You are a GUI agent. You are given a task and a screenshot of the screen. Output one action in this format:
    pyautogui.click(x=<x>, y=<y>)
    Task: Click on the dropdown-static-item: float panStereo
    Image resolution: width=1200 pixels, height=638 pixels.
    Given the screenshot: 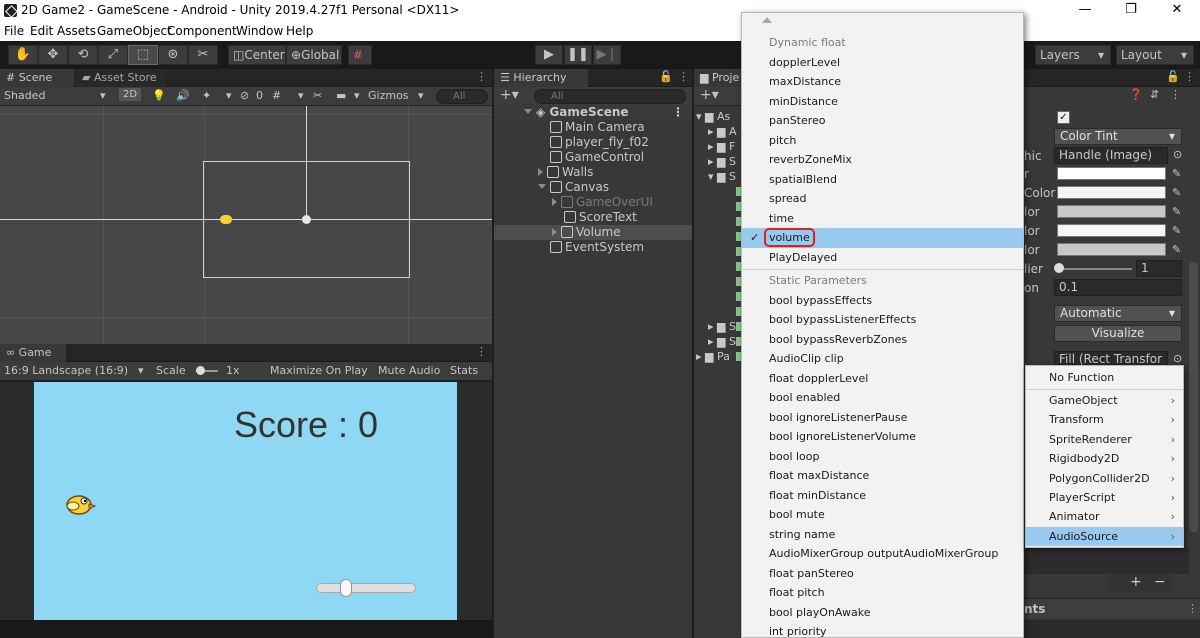 What is the action you would take?
    pyautogui.click(x=882, y=574)
    